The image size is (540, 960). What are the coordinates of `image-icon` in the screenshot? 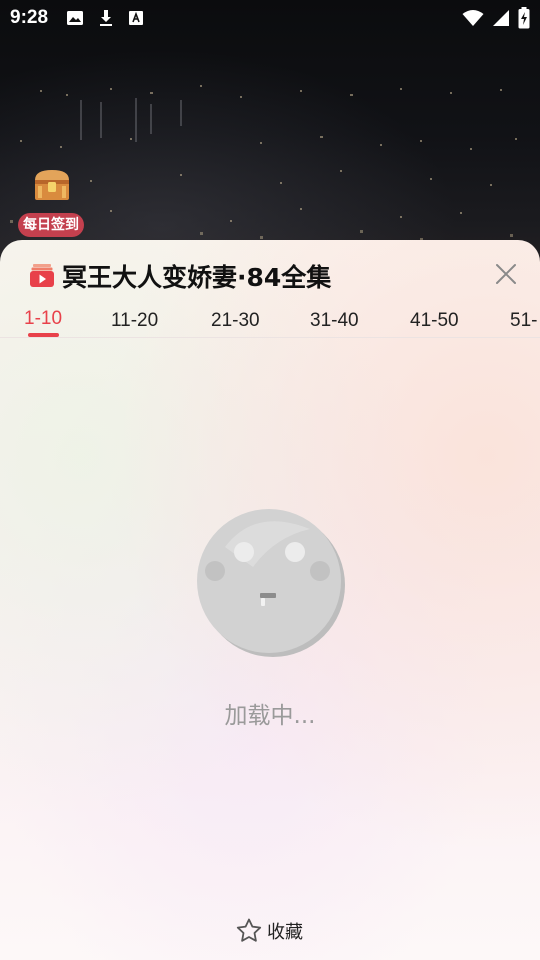 It's located at (75, 18).